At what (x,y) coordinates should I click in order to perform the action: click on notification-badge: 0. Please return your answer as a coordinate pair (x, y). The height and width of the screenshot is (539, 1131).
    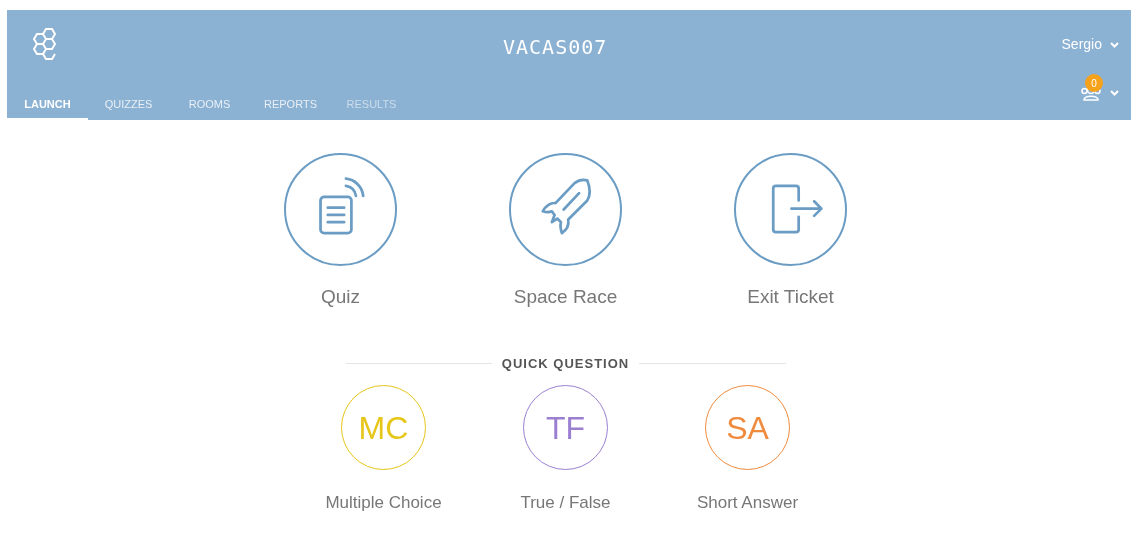
    Looking at the image, I should click on (1094, 83).